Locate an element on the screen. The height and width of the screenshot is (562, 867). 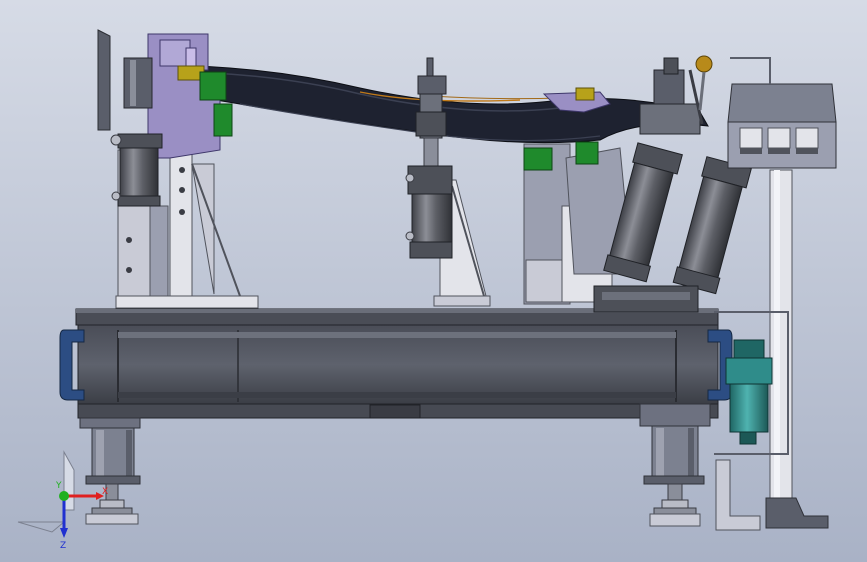
triad-x-label: X is located at coordinates (105, 492).